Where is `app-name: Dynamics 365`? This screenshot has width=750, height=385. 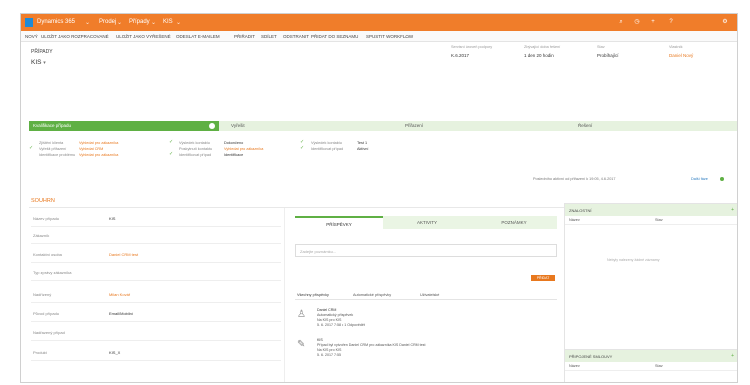 app-name: Dynamics 365 is located at coordinates (56, 22).